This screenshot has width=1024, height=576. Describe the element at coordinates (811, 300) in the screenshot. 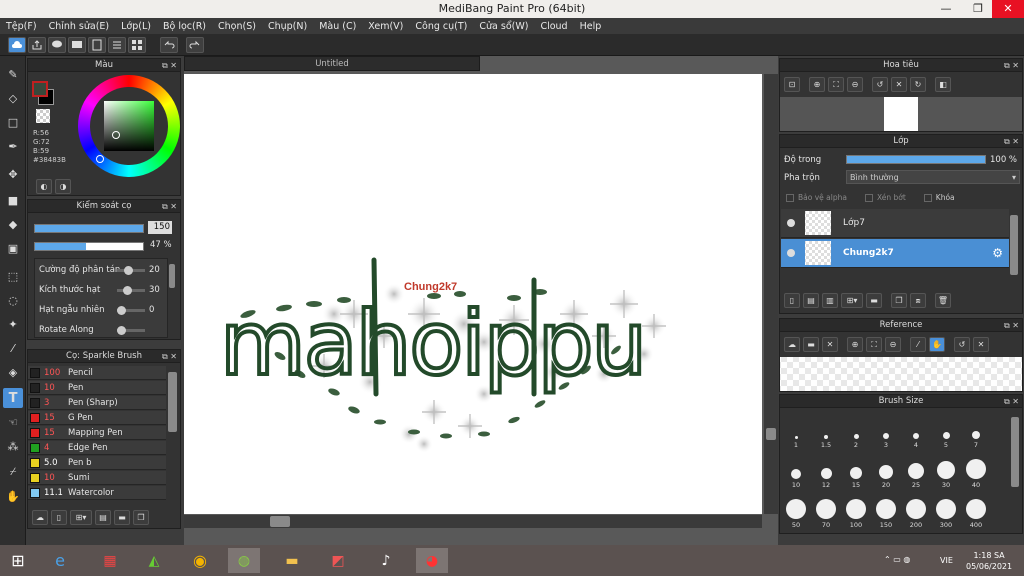

I see `new-layer-8bit-icon: ▤` at that location.